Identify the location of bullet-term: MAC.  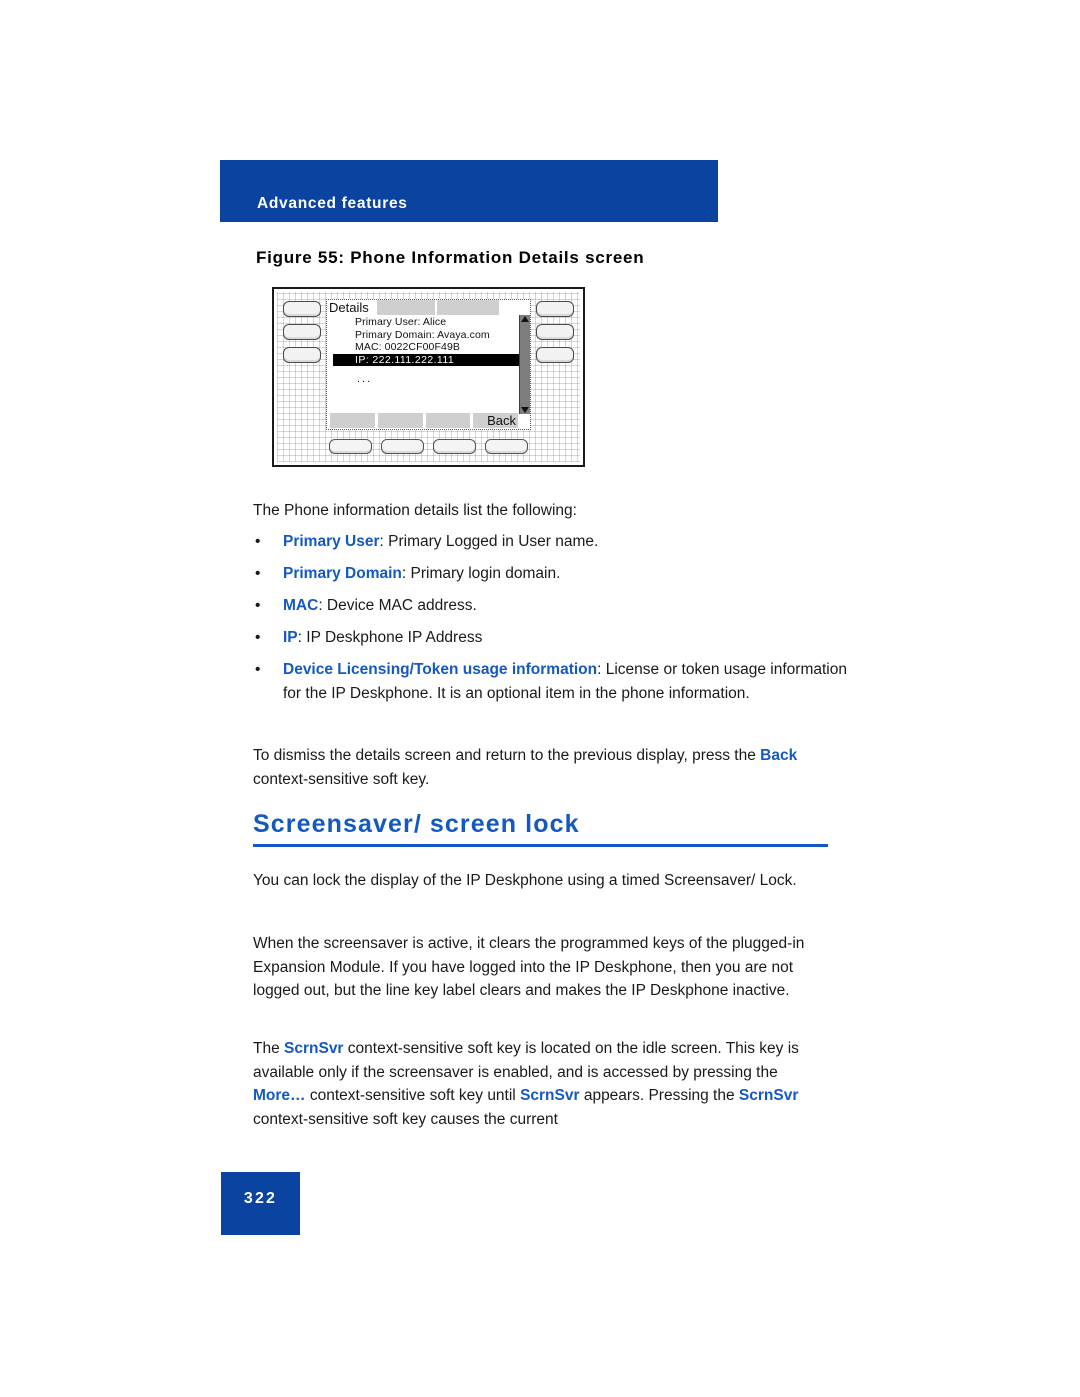
(301, 605).